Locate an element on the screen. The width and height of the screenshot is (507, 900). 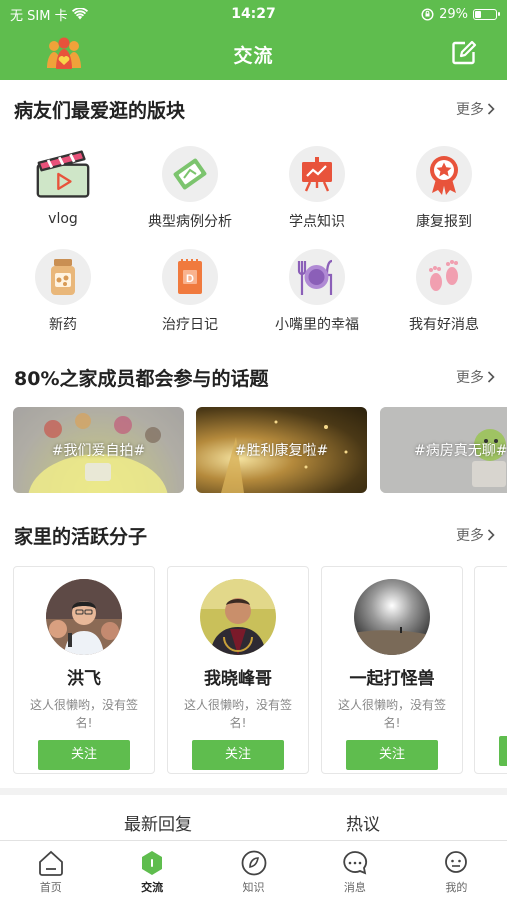
feed-tabs: 最新回复 热议 is located at coordinates (253, 822).